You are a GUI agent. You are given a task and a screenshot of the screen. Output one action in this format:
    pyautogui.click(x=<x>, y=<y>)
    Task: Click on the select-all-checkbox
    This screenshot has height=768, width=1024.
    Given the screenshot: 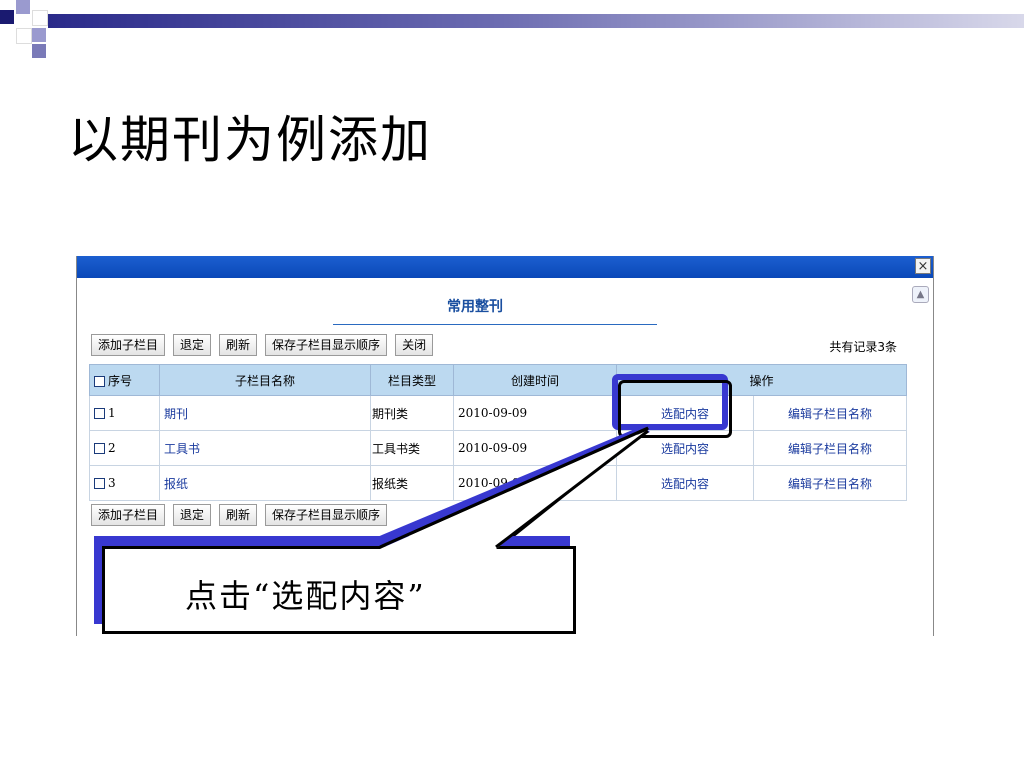 What is the action you would take?
    pyautogui.click(x=99, y=381)
    